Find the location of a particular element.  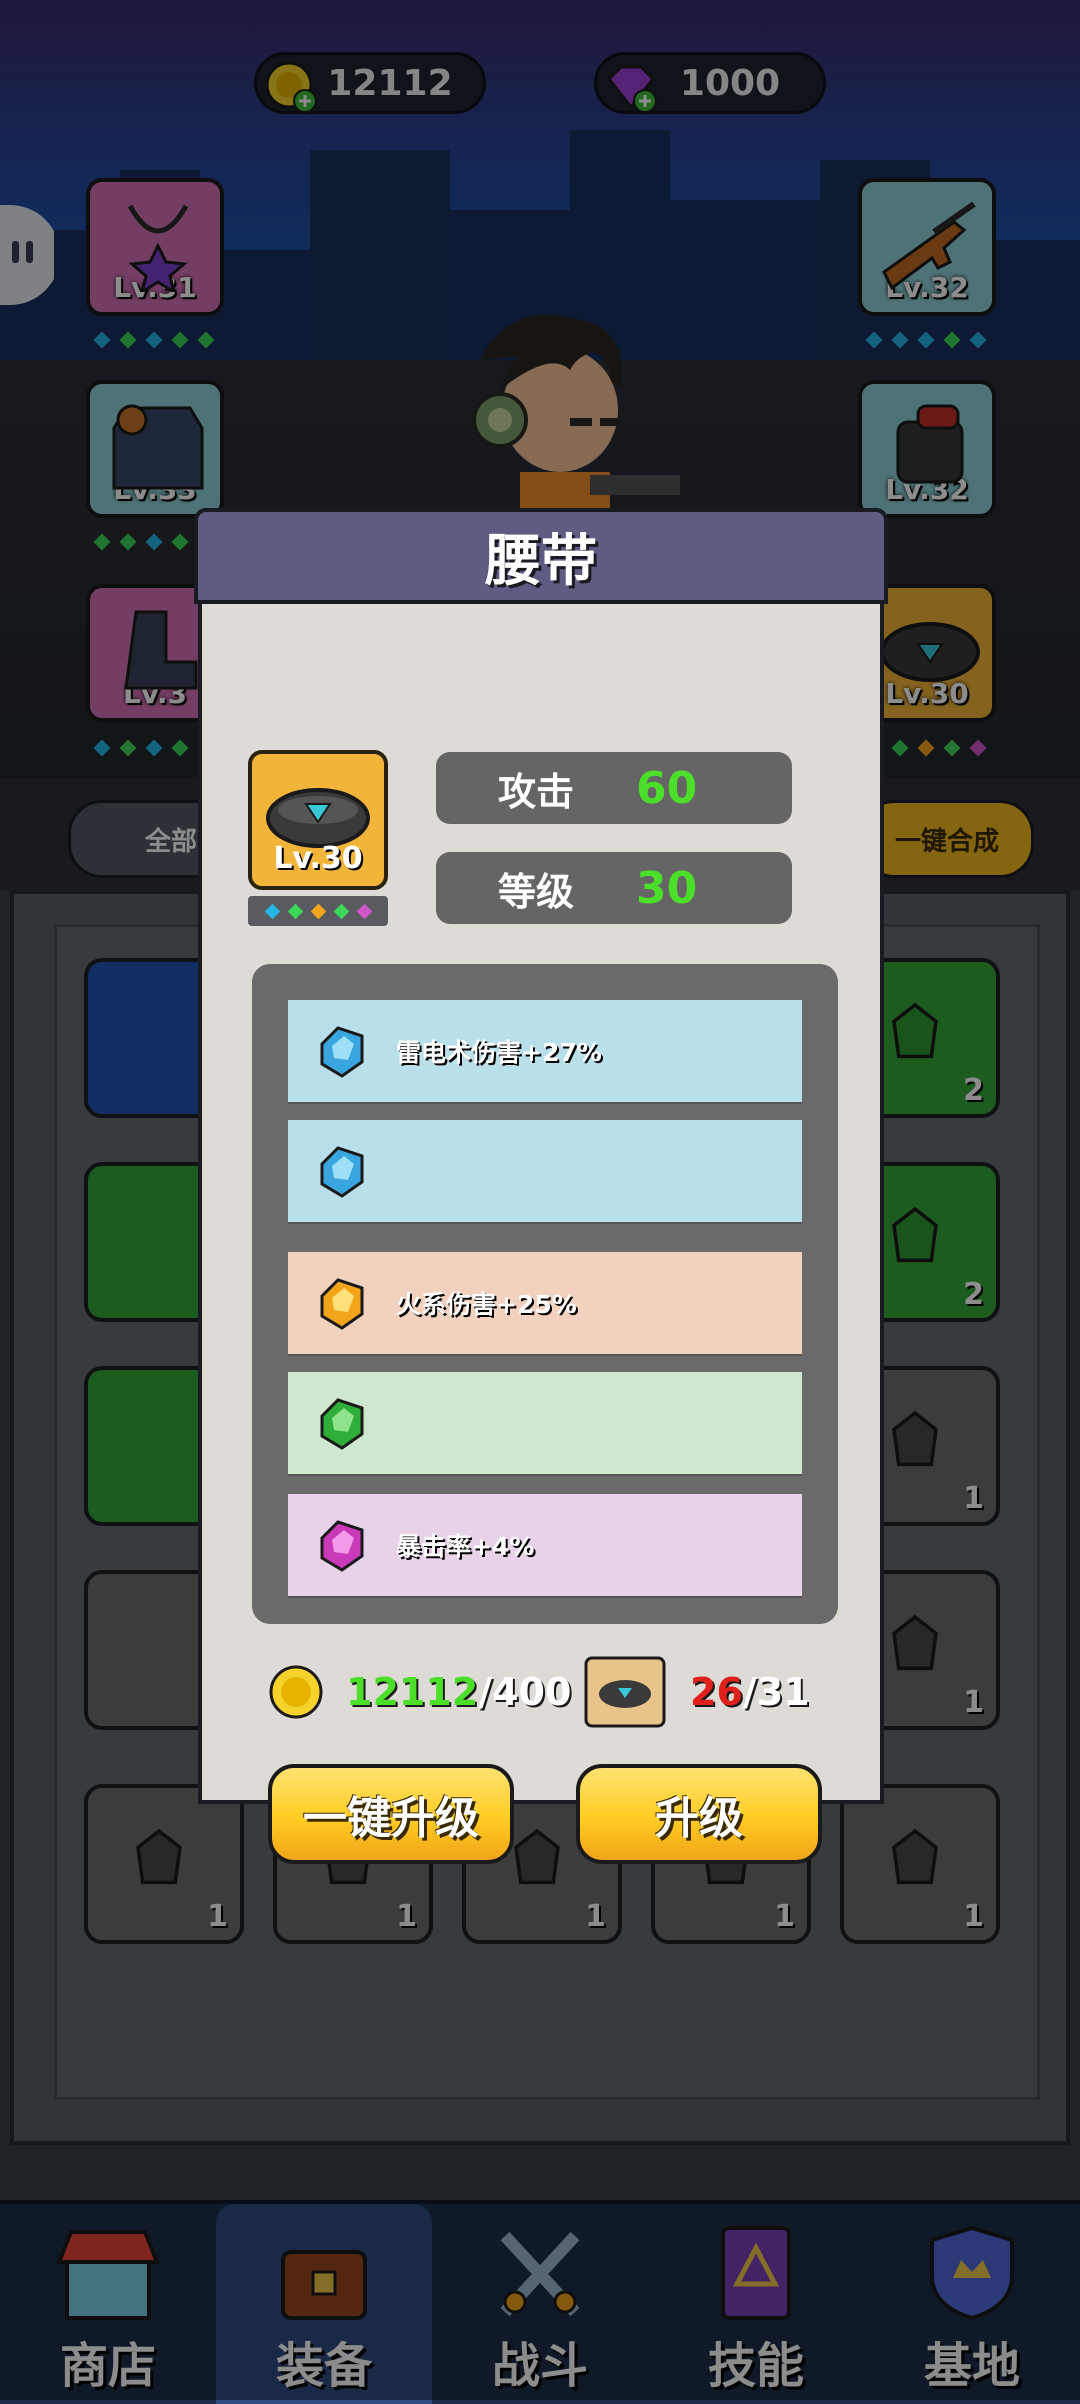

stat-level-value: 30 is located at coordinates (667, 888).